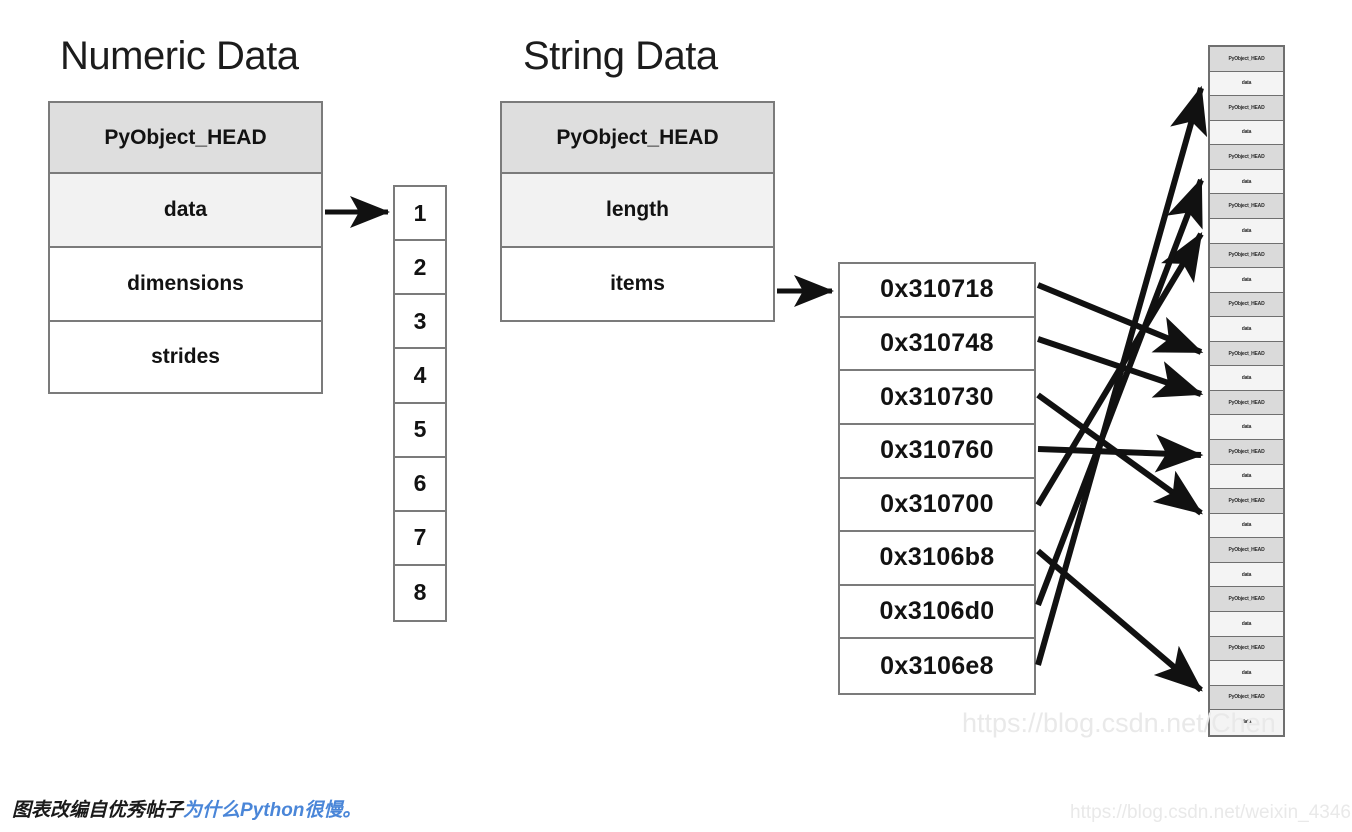 This screenshot has width=1352, height=832. Describe the element at coordinates (420, 538) in the screenshot. I see `numeric-buffer-cell: 7` at that location.